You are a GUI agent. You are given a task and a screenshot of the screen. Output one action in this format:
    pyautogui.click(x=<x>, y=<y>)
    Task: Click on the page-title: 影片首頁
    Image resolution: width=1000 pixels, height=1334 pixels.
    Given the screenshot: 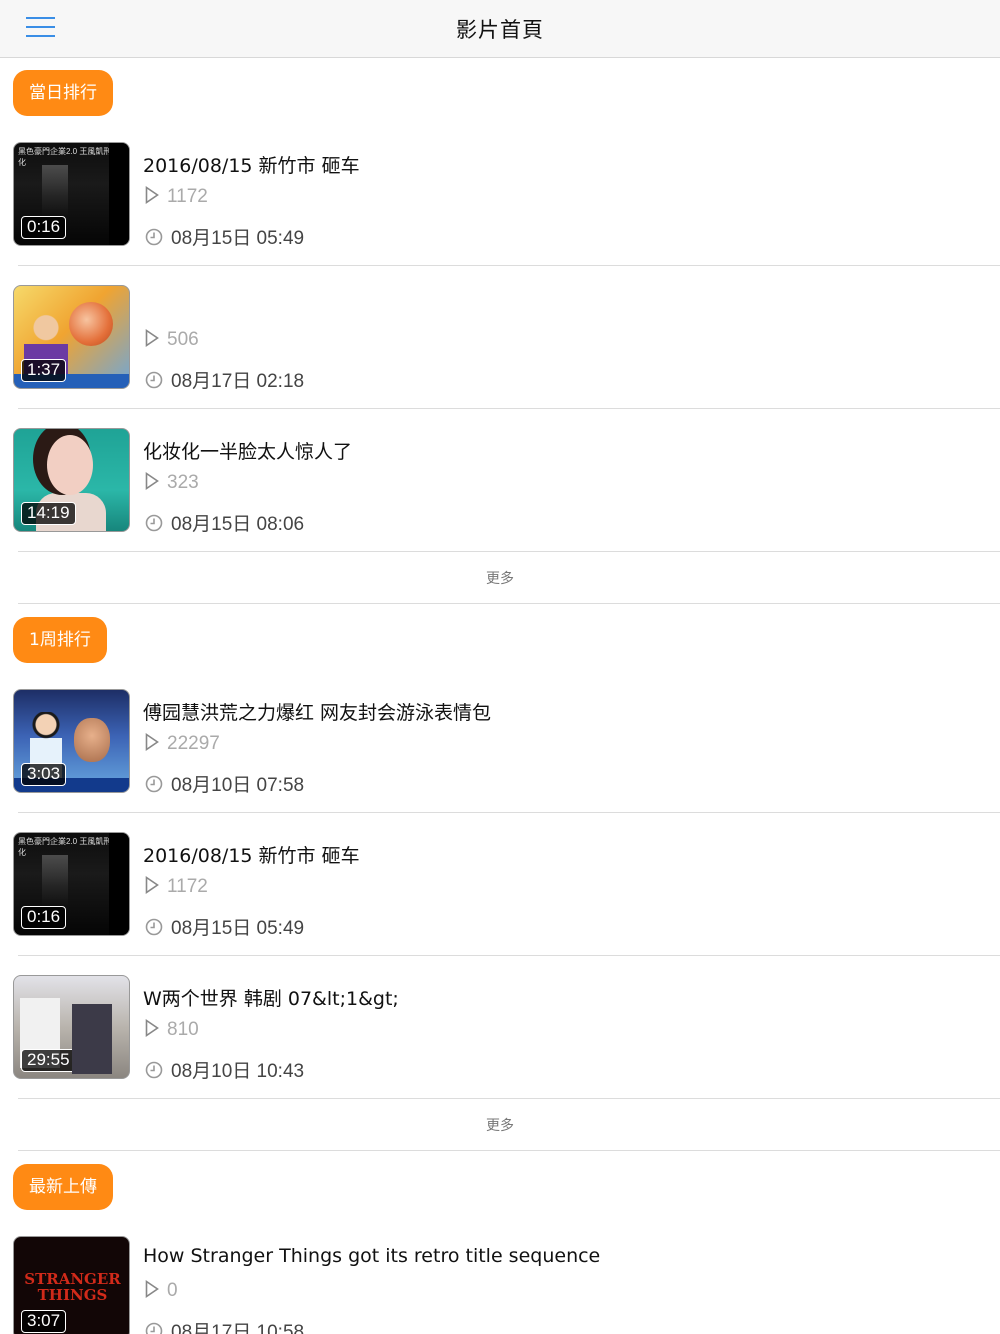 What is the action you would take?
    pyautogui.click(x=500, y=30)
    